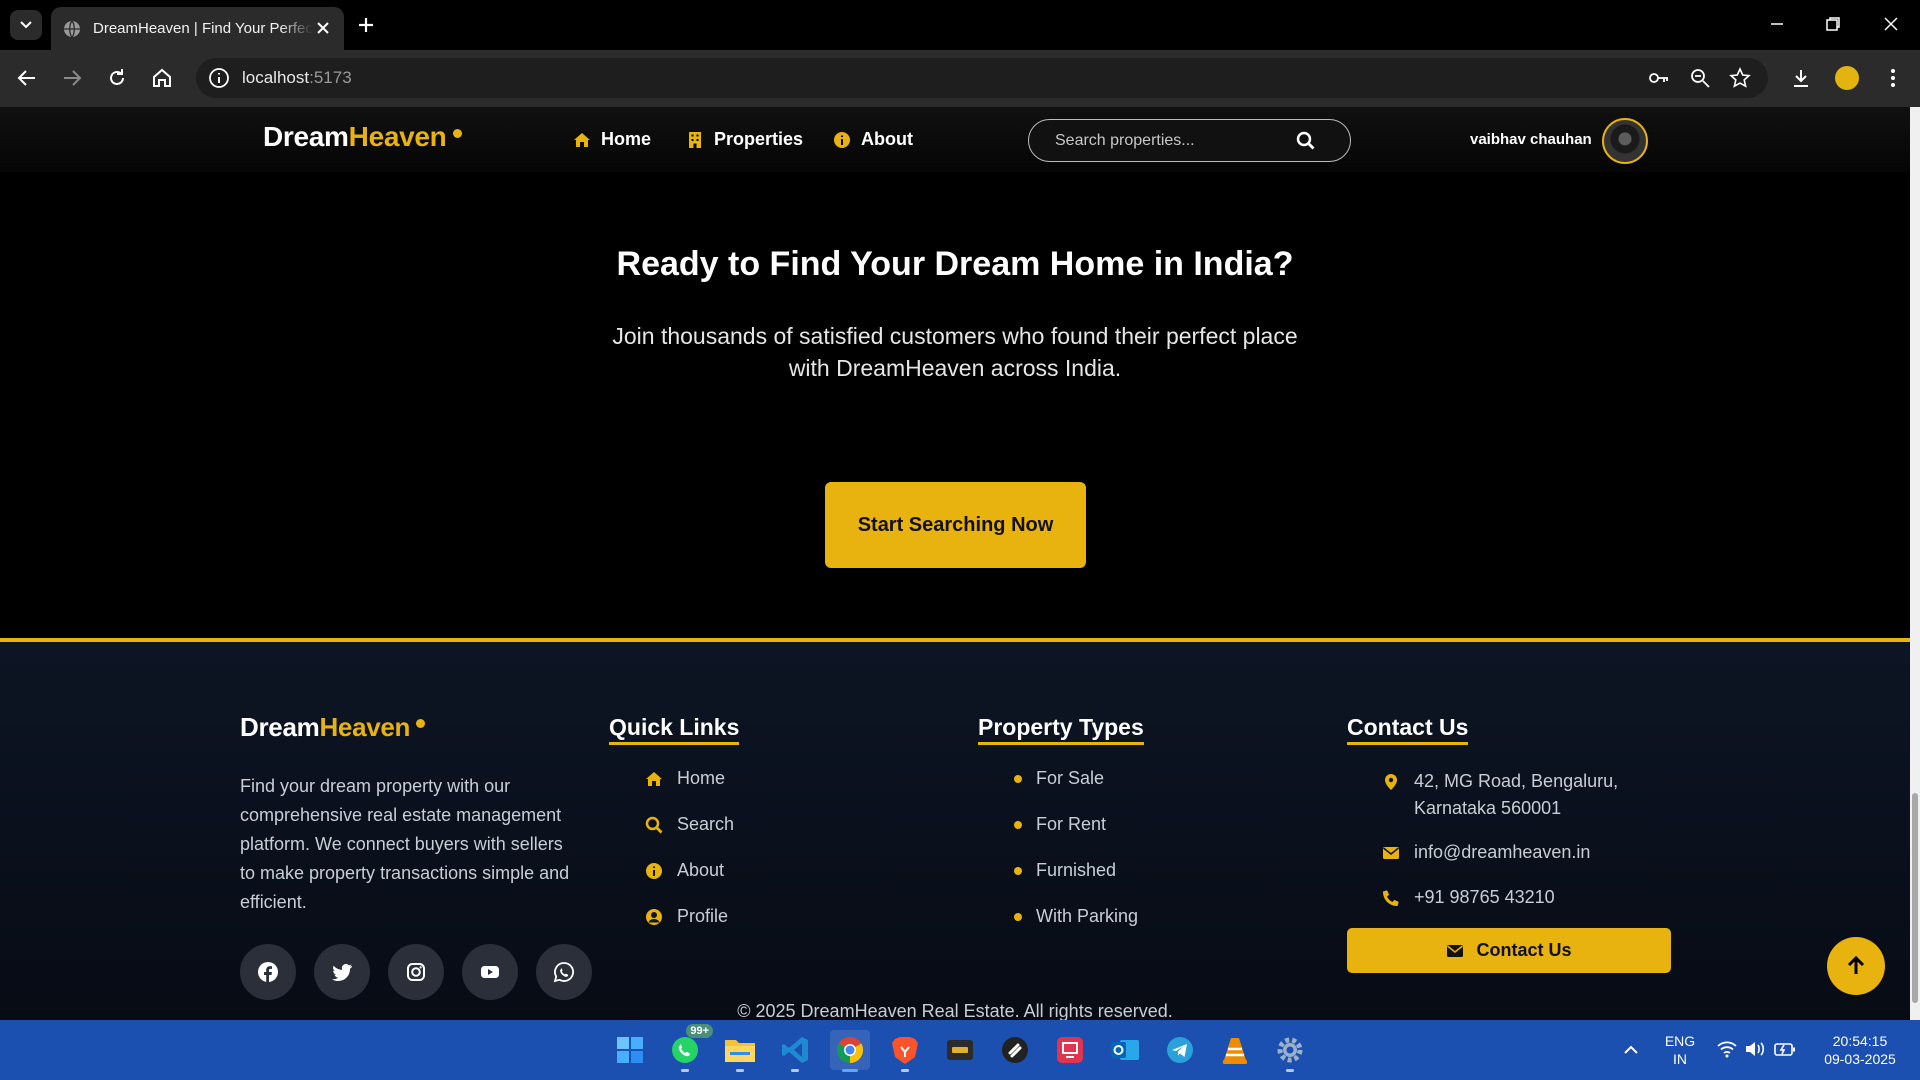  I want to click on footer-link-about: About, so click(684, 870).